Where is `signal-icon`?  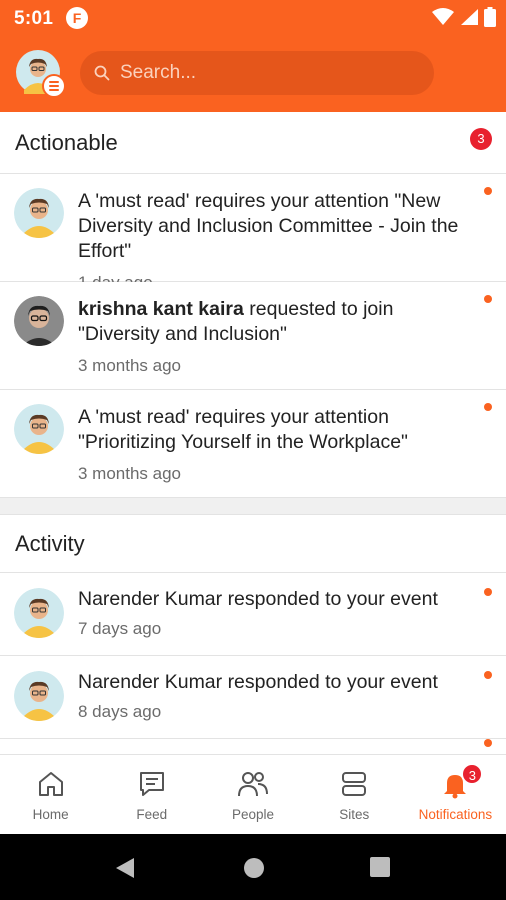
signal-icon is located at coordinates (469, 17).